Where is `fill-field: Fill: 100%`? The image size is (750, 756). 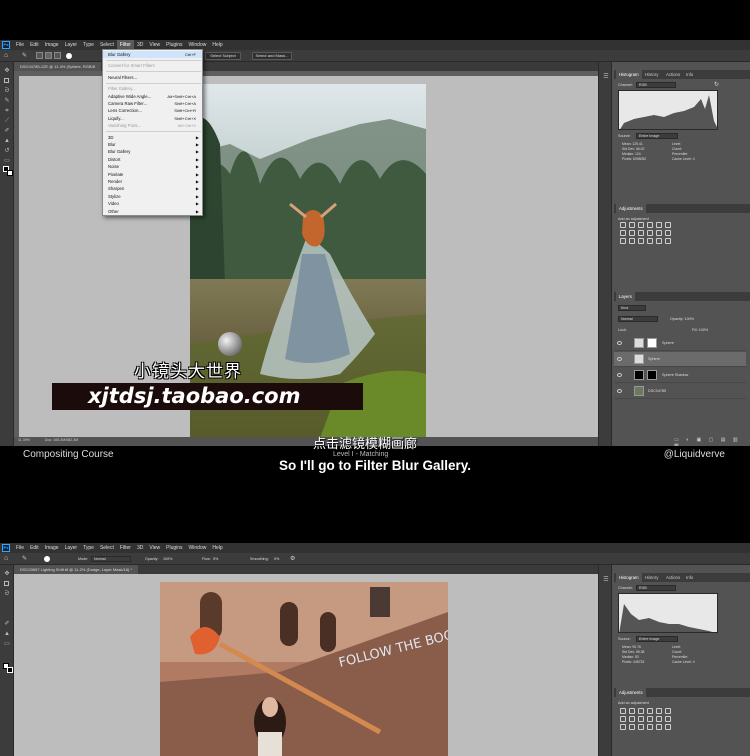 fill-field: Fill: 100% is located at coordinates (700, 330).